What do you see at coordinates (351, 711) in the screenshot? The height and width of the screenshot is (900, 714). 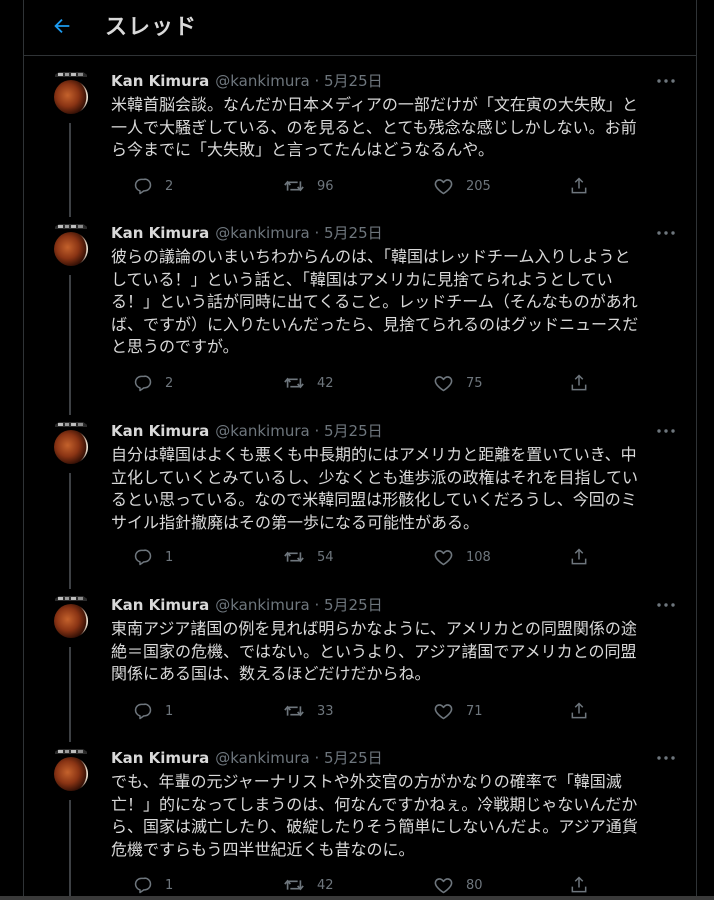 I see `tweet-actions: 1 33 71` at bounding box center [351, 711].